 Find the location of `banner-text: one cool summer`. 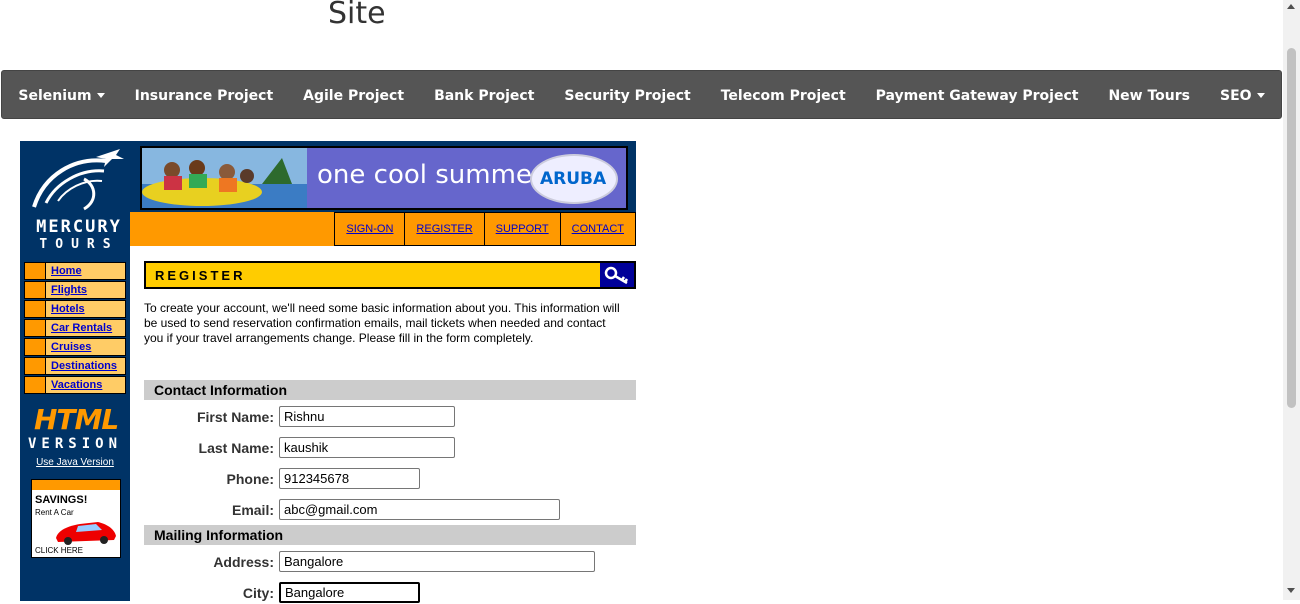

banner-text: one cool summer is located at coordinates (430, 175).